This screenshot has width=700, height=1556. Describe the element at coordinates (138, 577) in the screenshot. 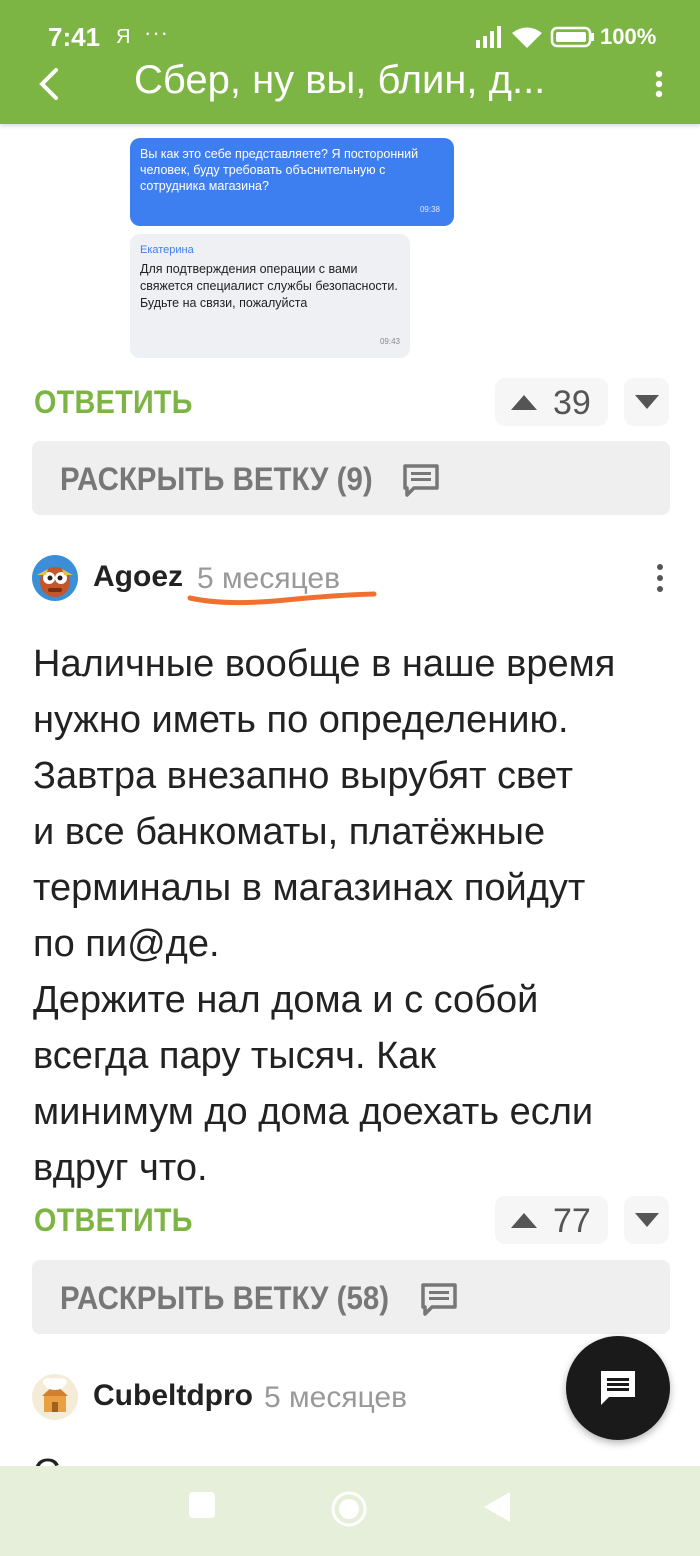

I see `comment-author: Agoez` at that location.